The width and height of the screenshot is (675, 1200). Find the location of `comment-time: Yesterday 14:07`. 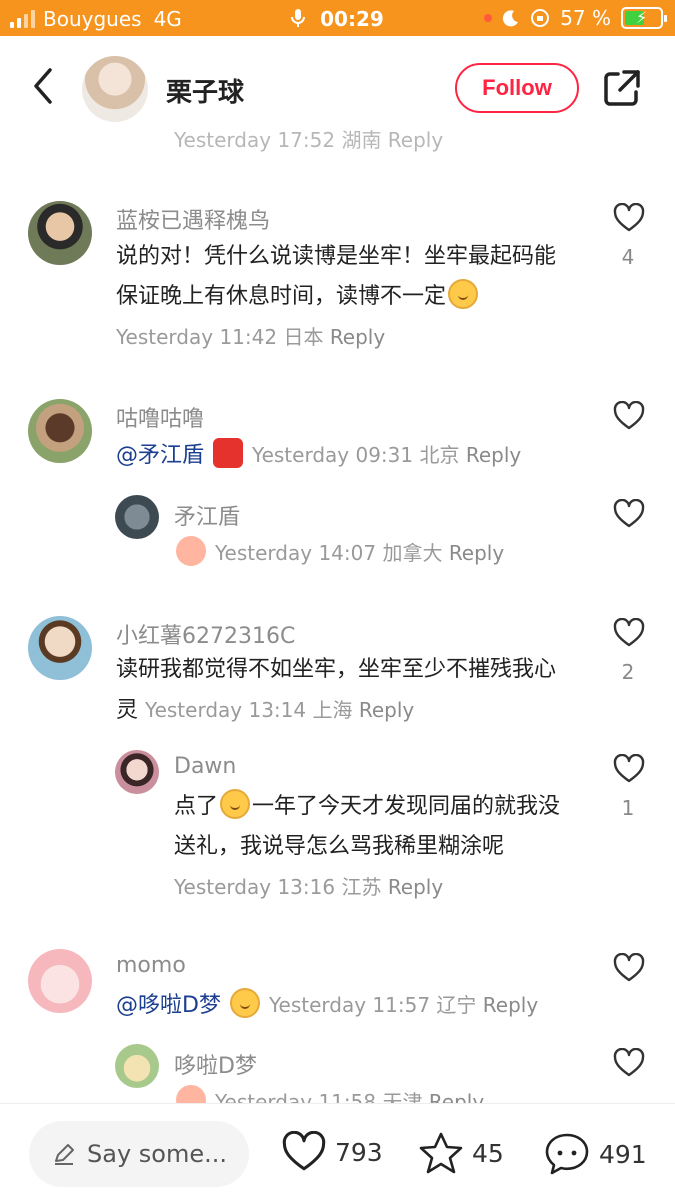

comment-time: Yesterday 14:07 is located at coordinates (296, 553).